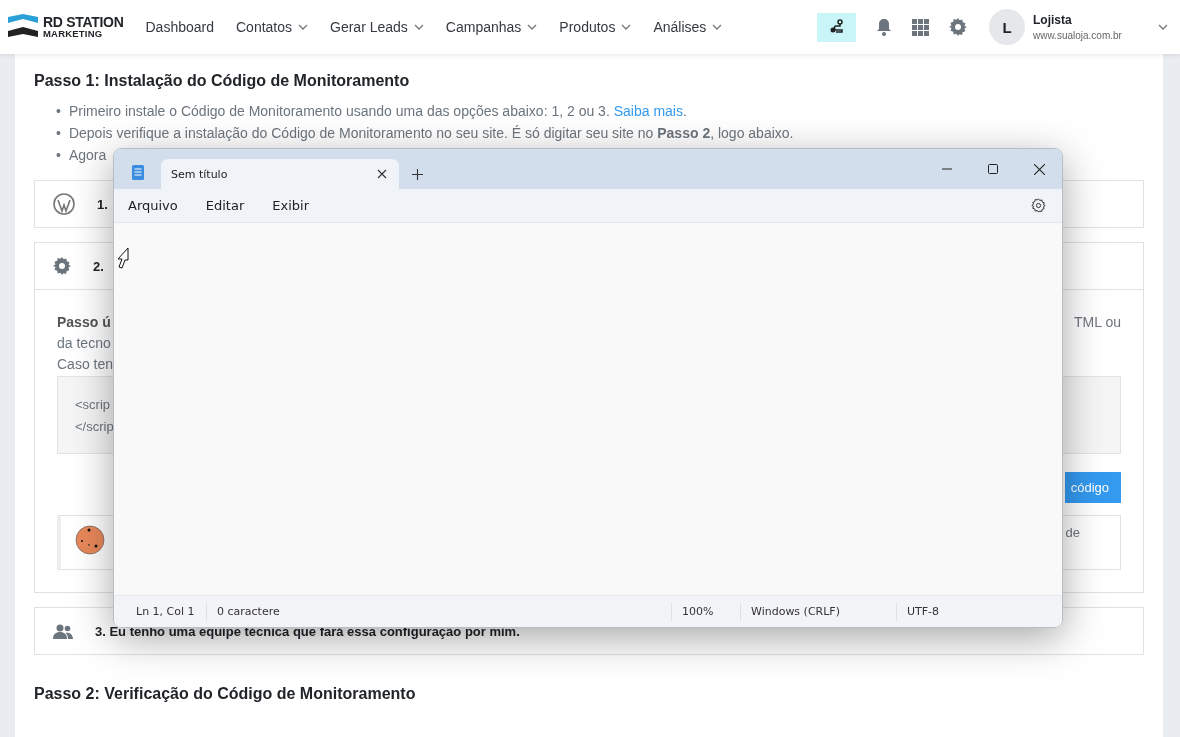  What do you see at coordinates (1007, 27) in the screenshot?
I see `user-avatar: L` at bounding box center [1007, 27].